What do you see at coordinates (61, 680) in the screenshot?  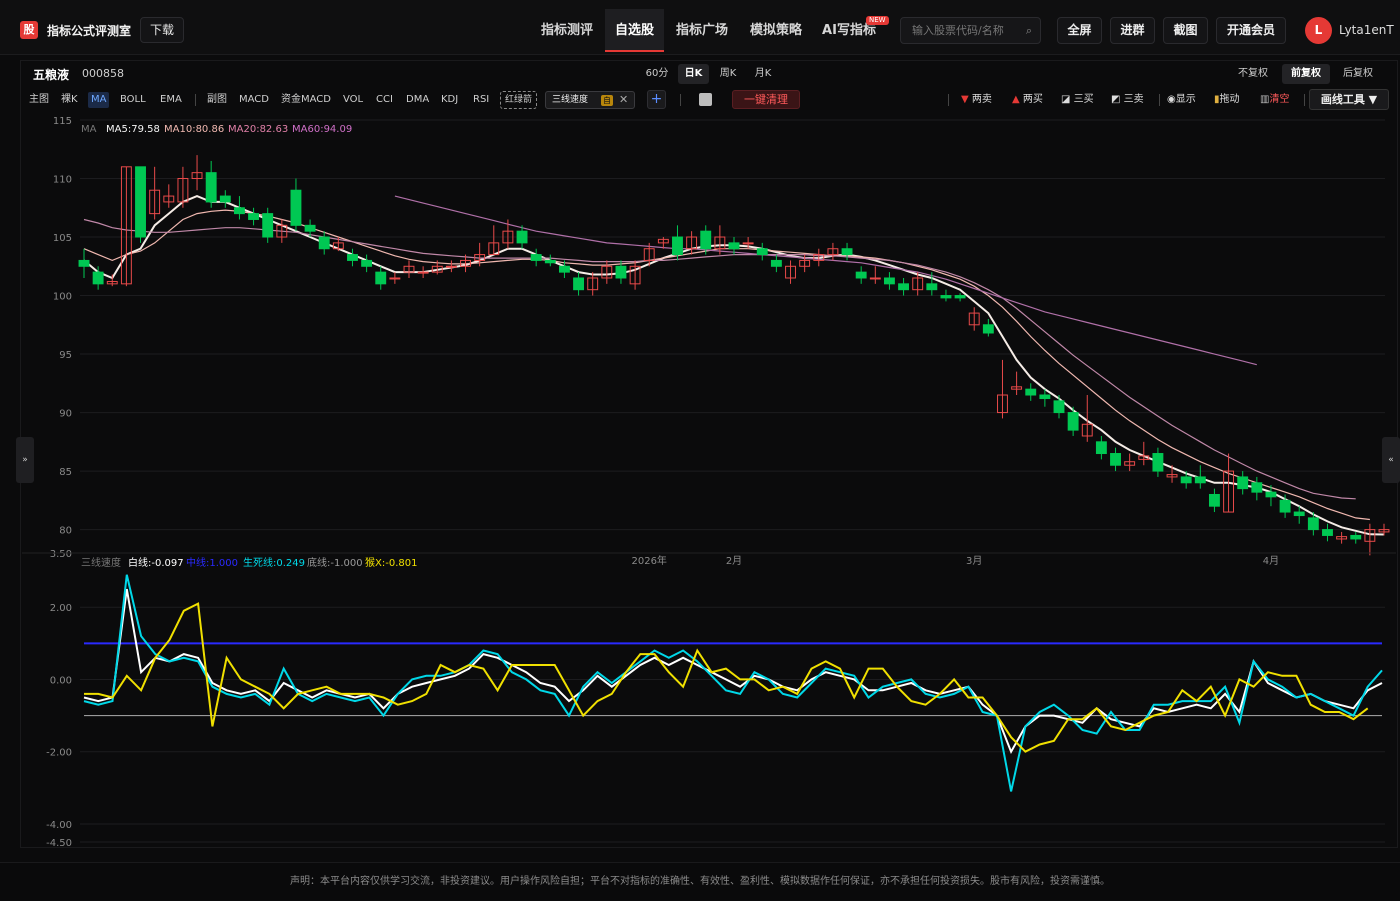 I see `y-tick-label: 0.00` at bounding box center [61, 680].